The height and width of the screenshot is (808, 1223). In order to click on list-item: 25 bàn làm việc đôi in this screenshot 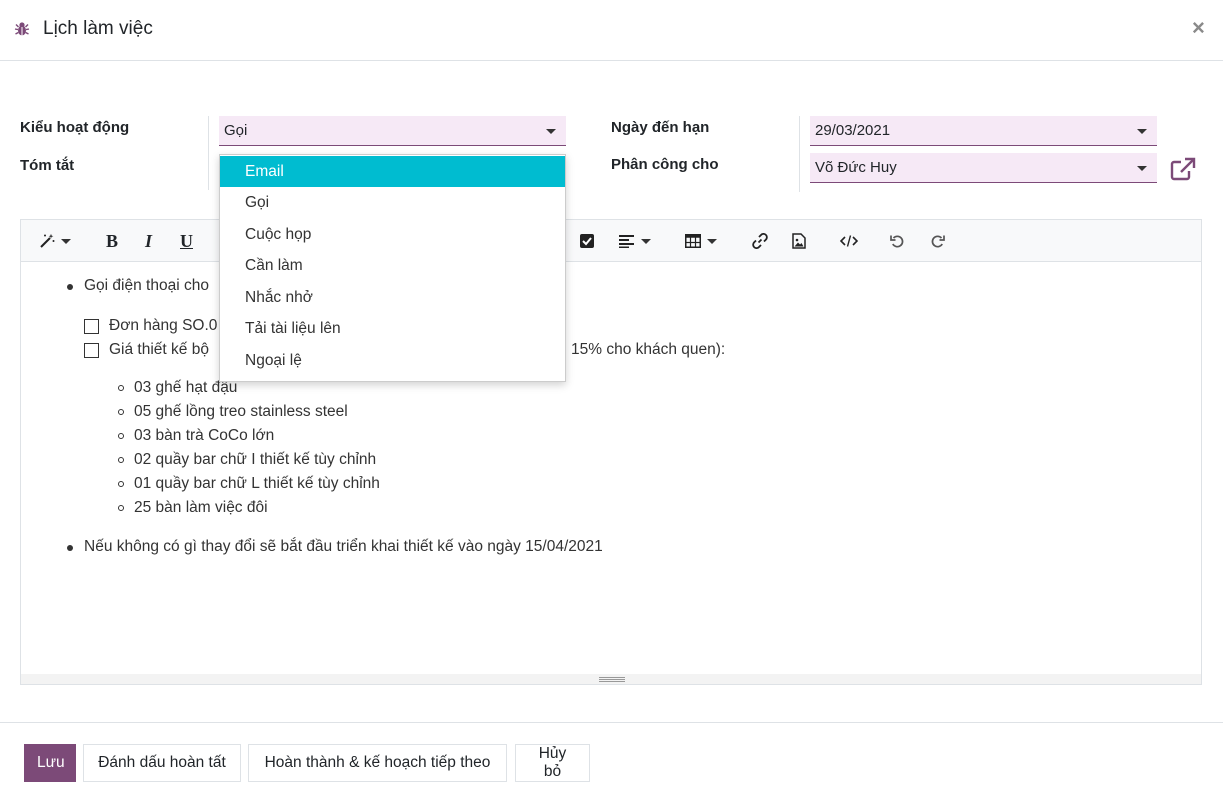, I will do `click(201, 507)`.